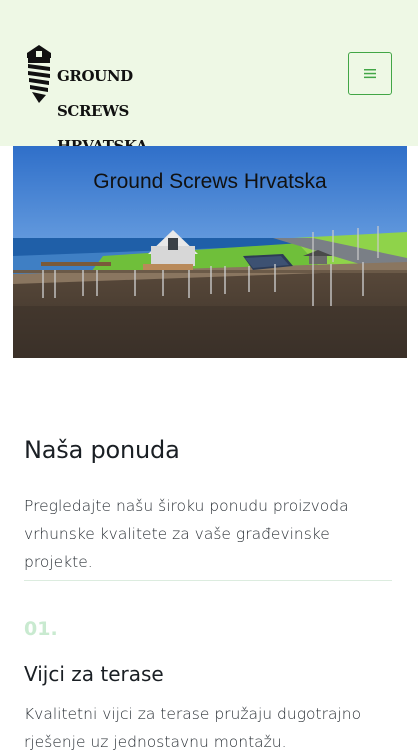 The image size is (418, 756). I want to click on item-title: Vijci za terase, so click(94, 674).